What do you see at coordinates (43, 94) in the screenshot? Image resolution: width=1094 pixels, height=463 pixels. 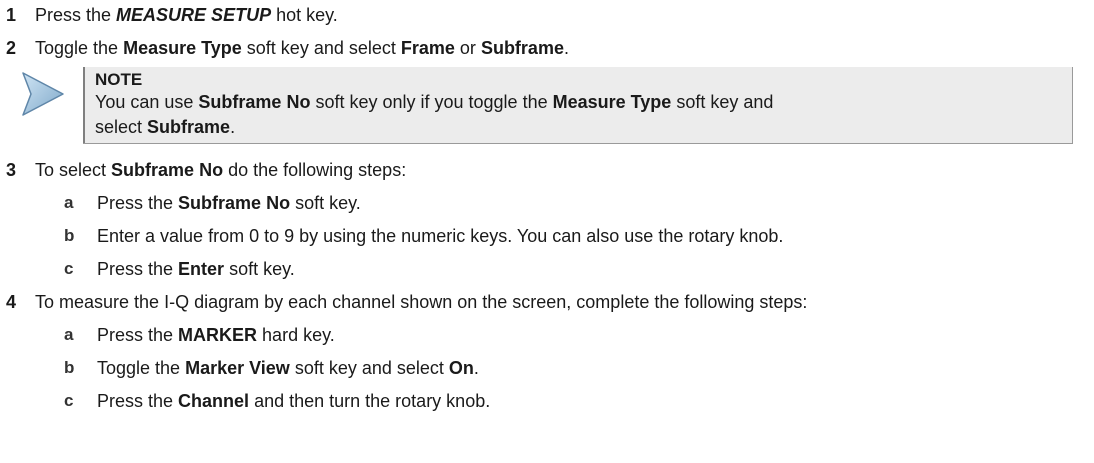 I see `note-arrow-icon` at bounding box center [43, 94].